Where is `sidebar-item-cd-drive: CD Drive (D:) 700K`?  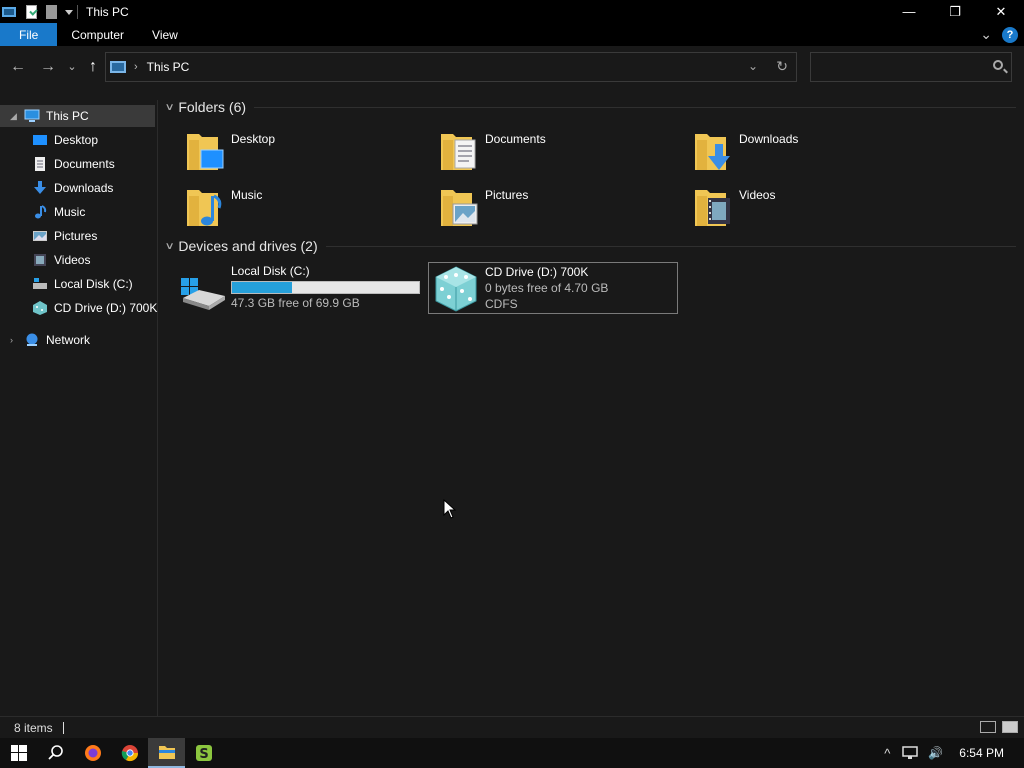
sidebar-item-cd-drive: CD Drive (D:) 700K is located at coordinates (79, 308).